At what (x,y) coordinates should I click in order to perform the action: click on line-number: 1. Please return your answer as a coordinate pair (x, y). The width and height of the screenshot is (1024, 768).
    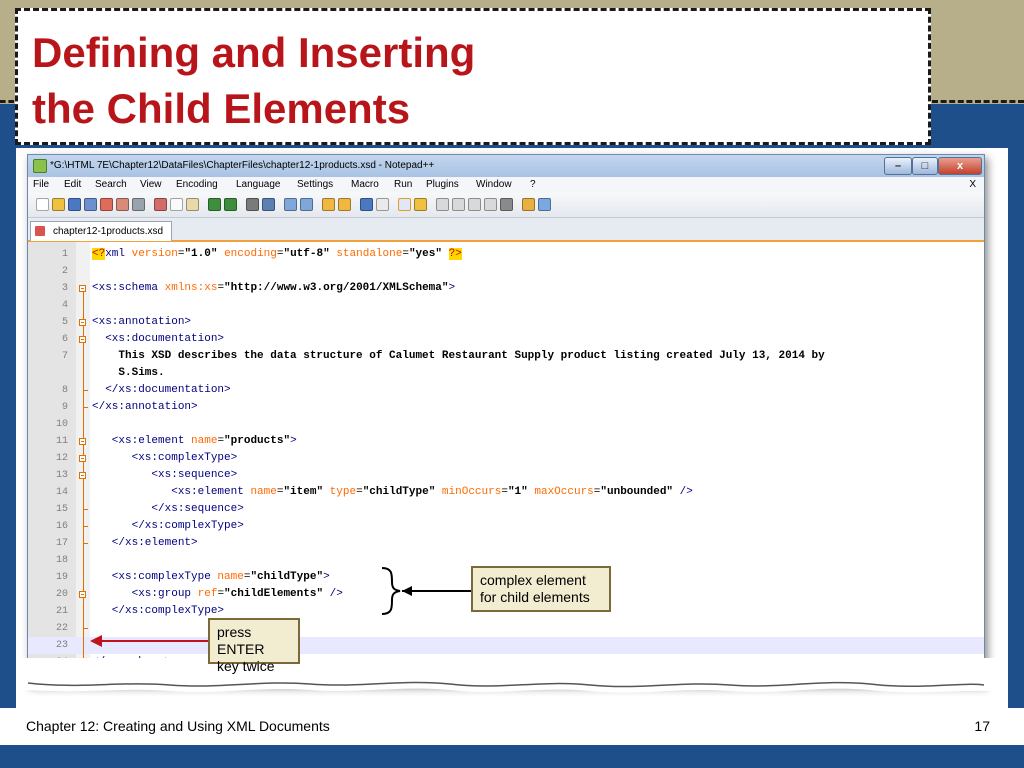
    Looking at the image, I should click on (64, 254).